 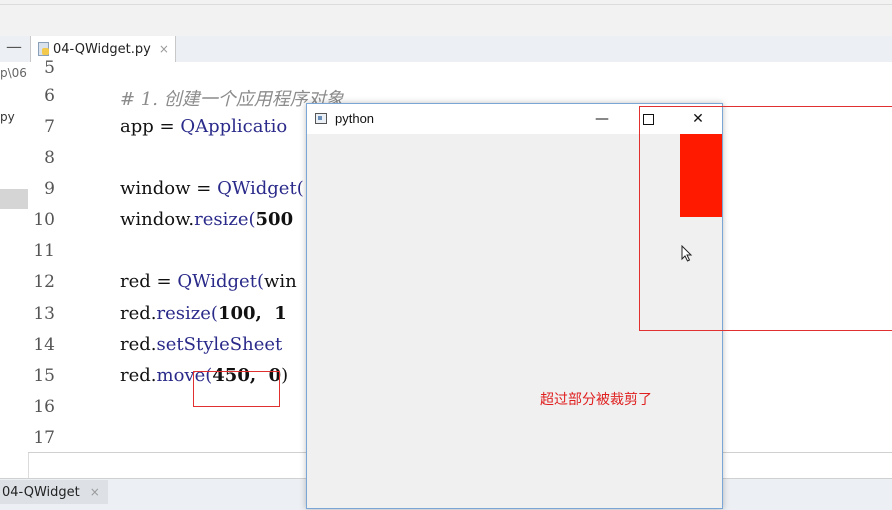 What do you see at coordinates (44, 407) in the screenshot?
I see `line-number: 16` at bounding box center [44, 407].